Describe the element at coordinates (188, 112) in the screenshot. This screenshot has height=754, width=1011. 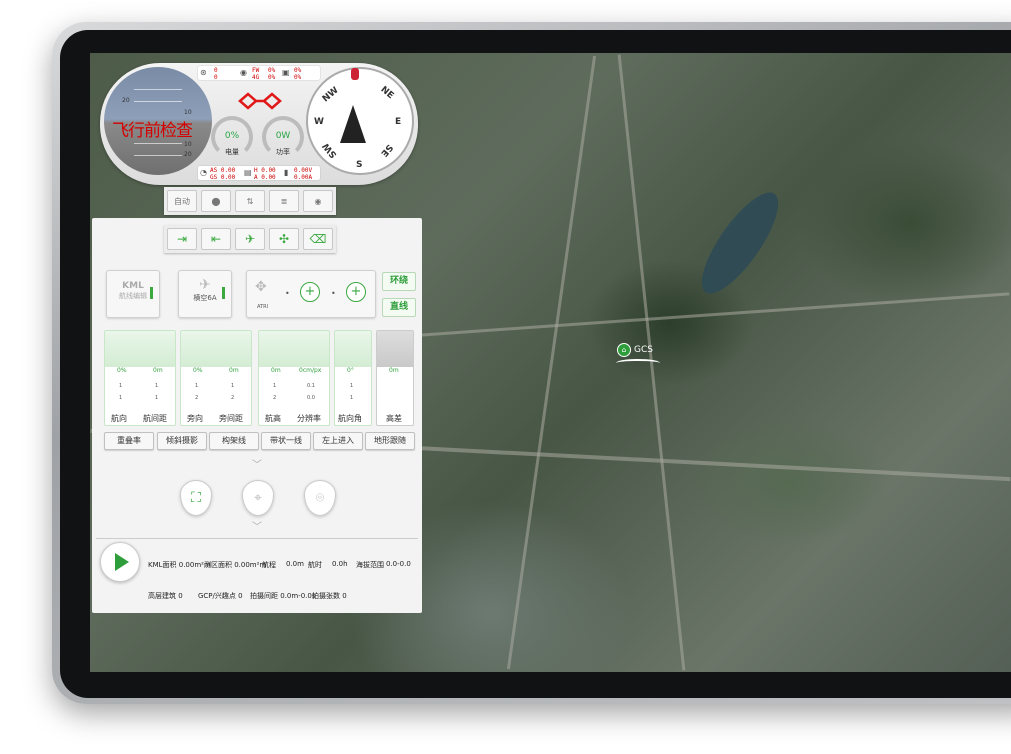
I see `attitude-scale: 10` at that location.